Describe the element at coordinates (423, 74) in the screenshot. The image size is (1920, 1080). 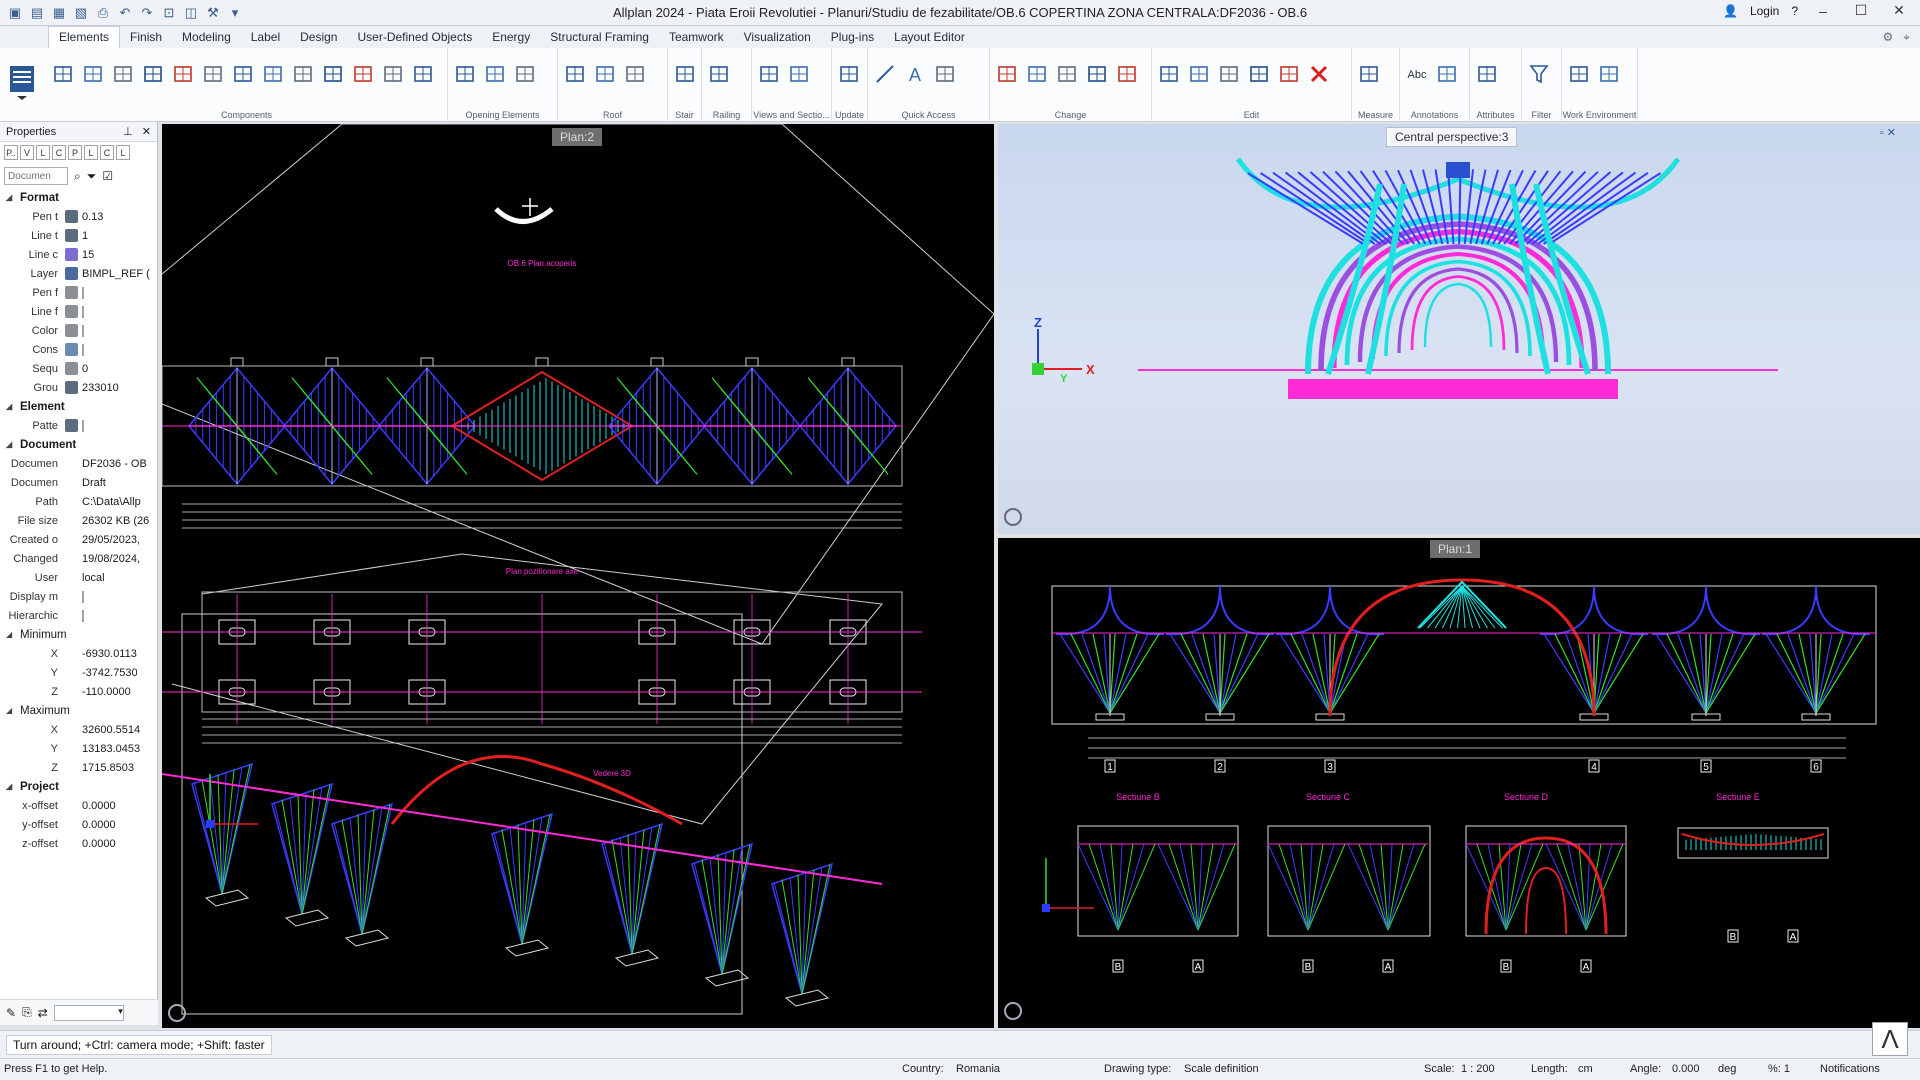
I see `stair-icon` at that location.